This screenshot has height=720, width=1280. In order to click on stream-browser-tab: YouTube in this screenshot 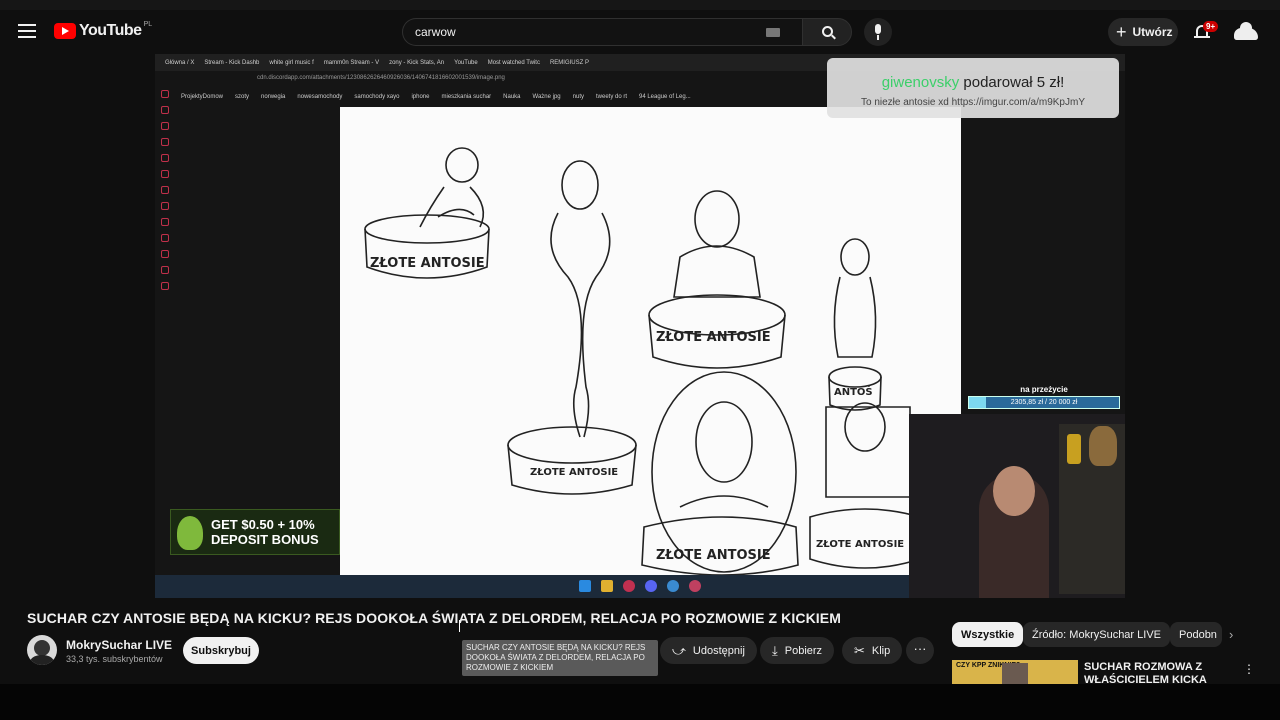, I will do `click(466, 62)`.